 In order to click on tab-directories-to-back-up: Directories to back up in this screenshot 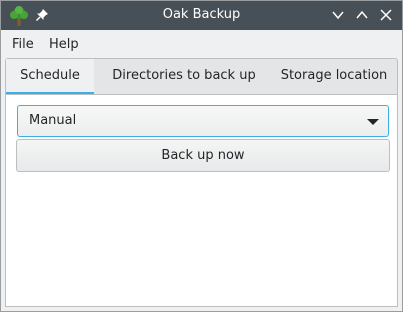, I will do `click(184, 77)`.